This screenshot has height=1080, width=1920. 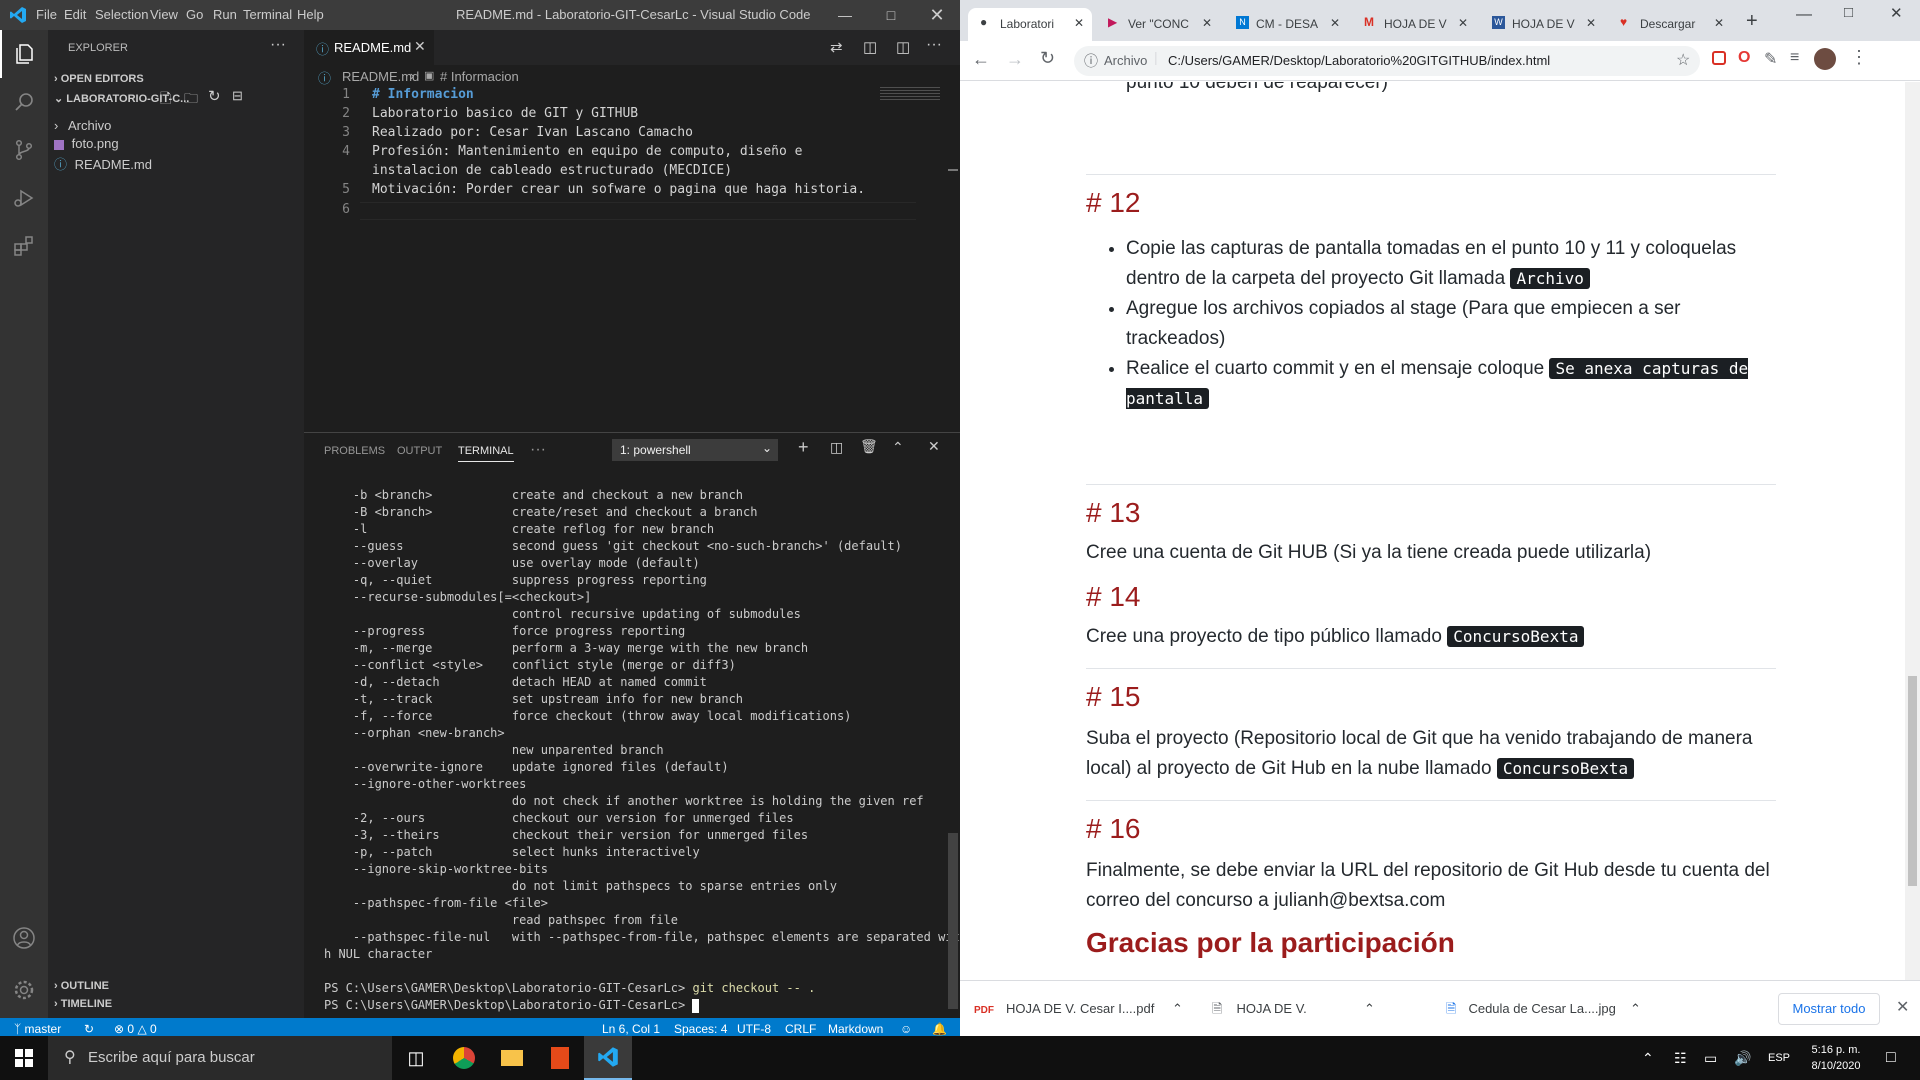 What do you see at coordinates (695, 450) in the screenshot?
I see `terminal-select: 1: powershell ⌄` at bounding box center [695, 450].